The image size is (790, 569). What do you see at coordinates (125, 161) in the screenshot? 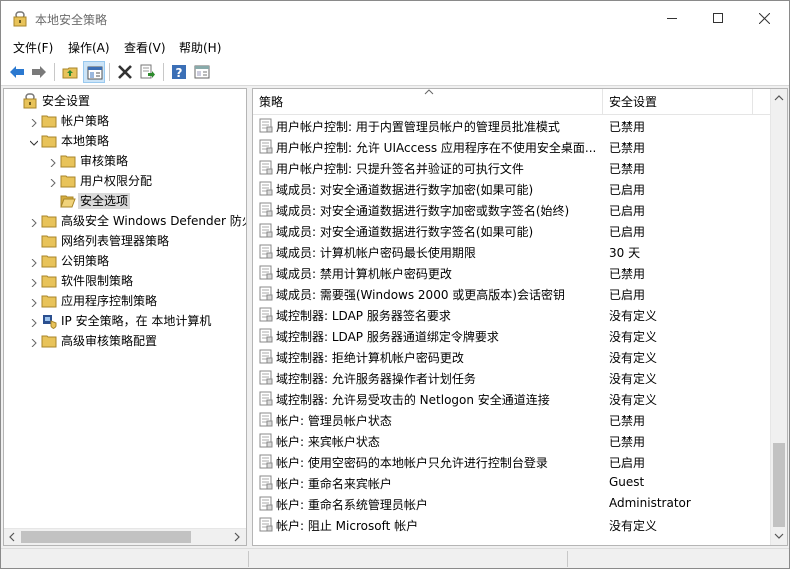
I see `tree-item: 审核策略` at bounding box center [125, 161].